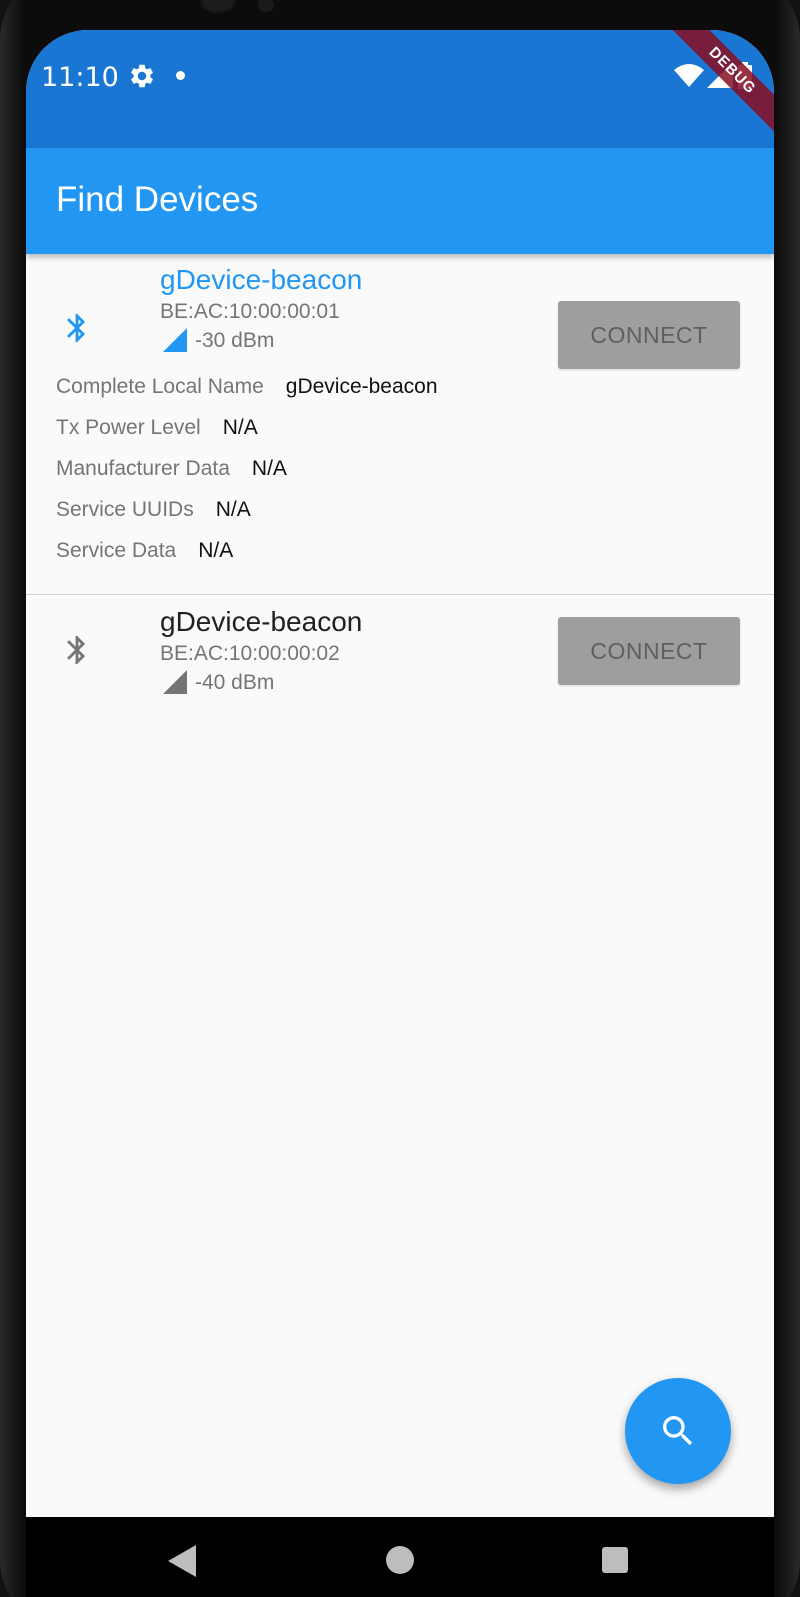 This screenshot has height=1597, width=800. I want to click on adv-label: Service UUIDs, so click(125, 509).